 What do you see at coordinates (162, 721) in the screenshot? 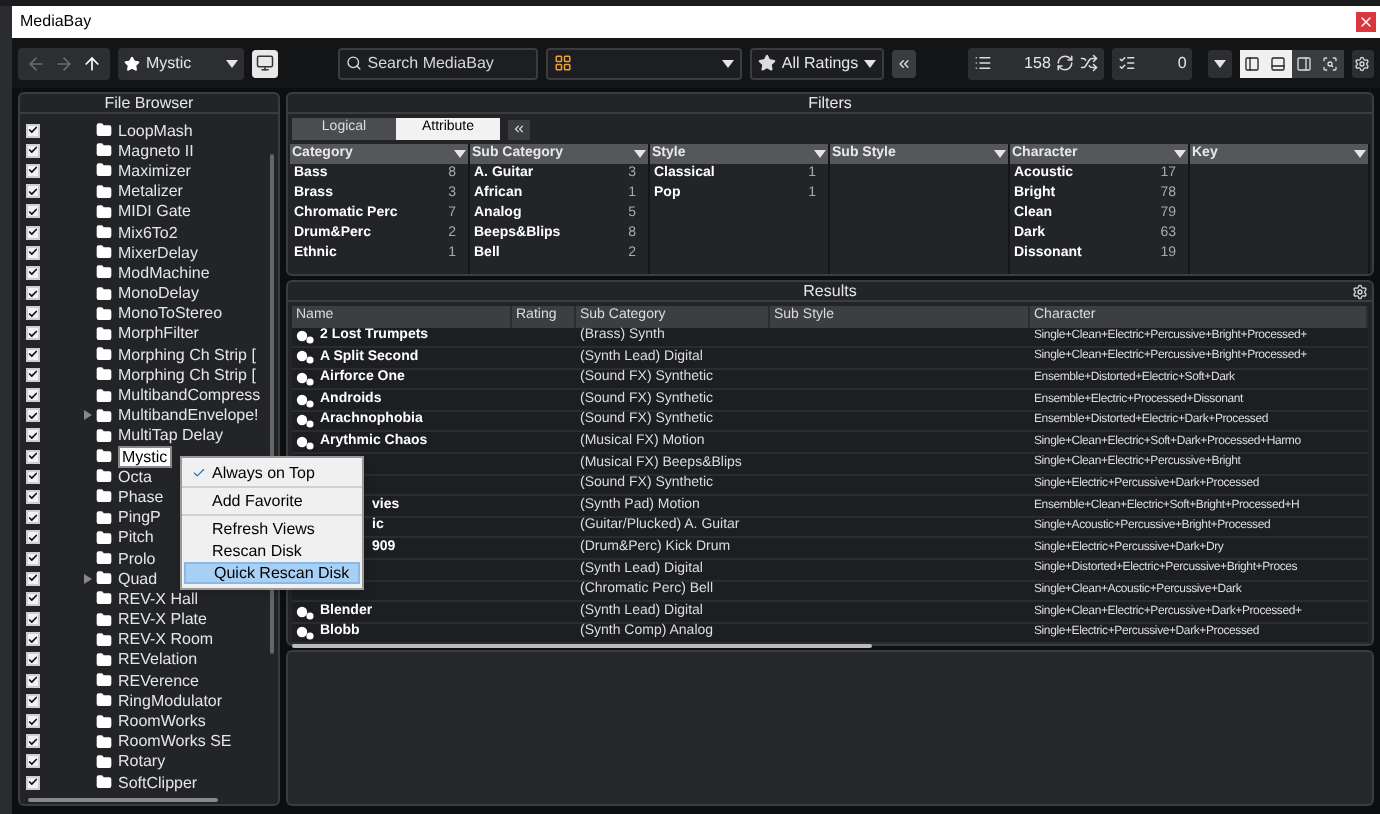
I see `folder-name: RoomWorks` at bounding box center [162, 721].